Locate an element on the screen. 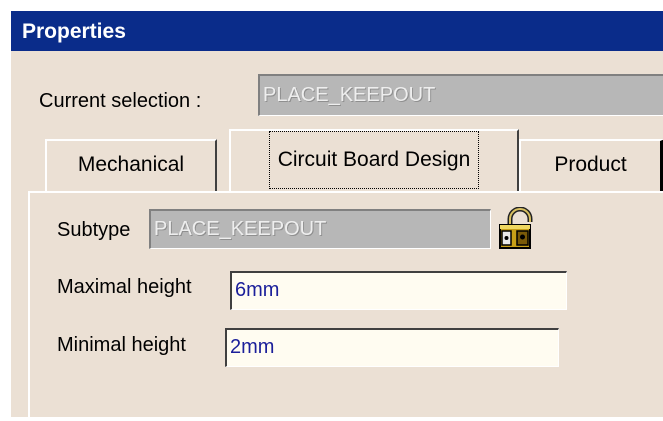  maximal-height-label: Maximal height is located at coordinates (124, 287).